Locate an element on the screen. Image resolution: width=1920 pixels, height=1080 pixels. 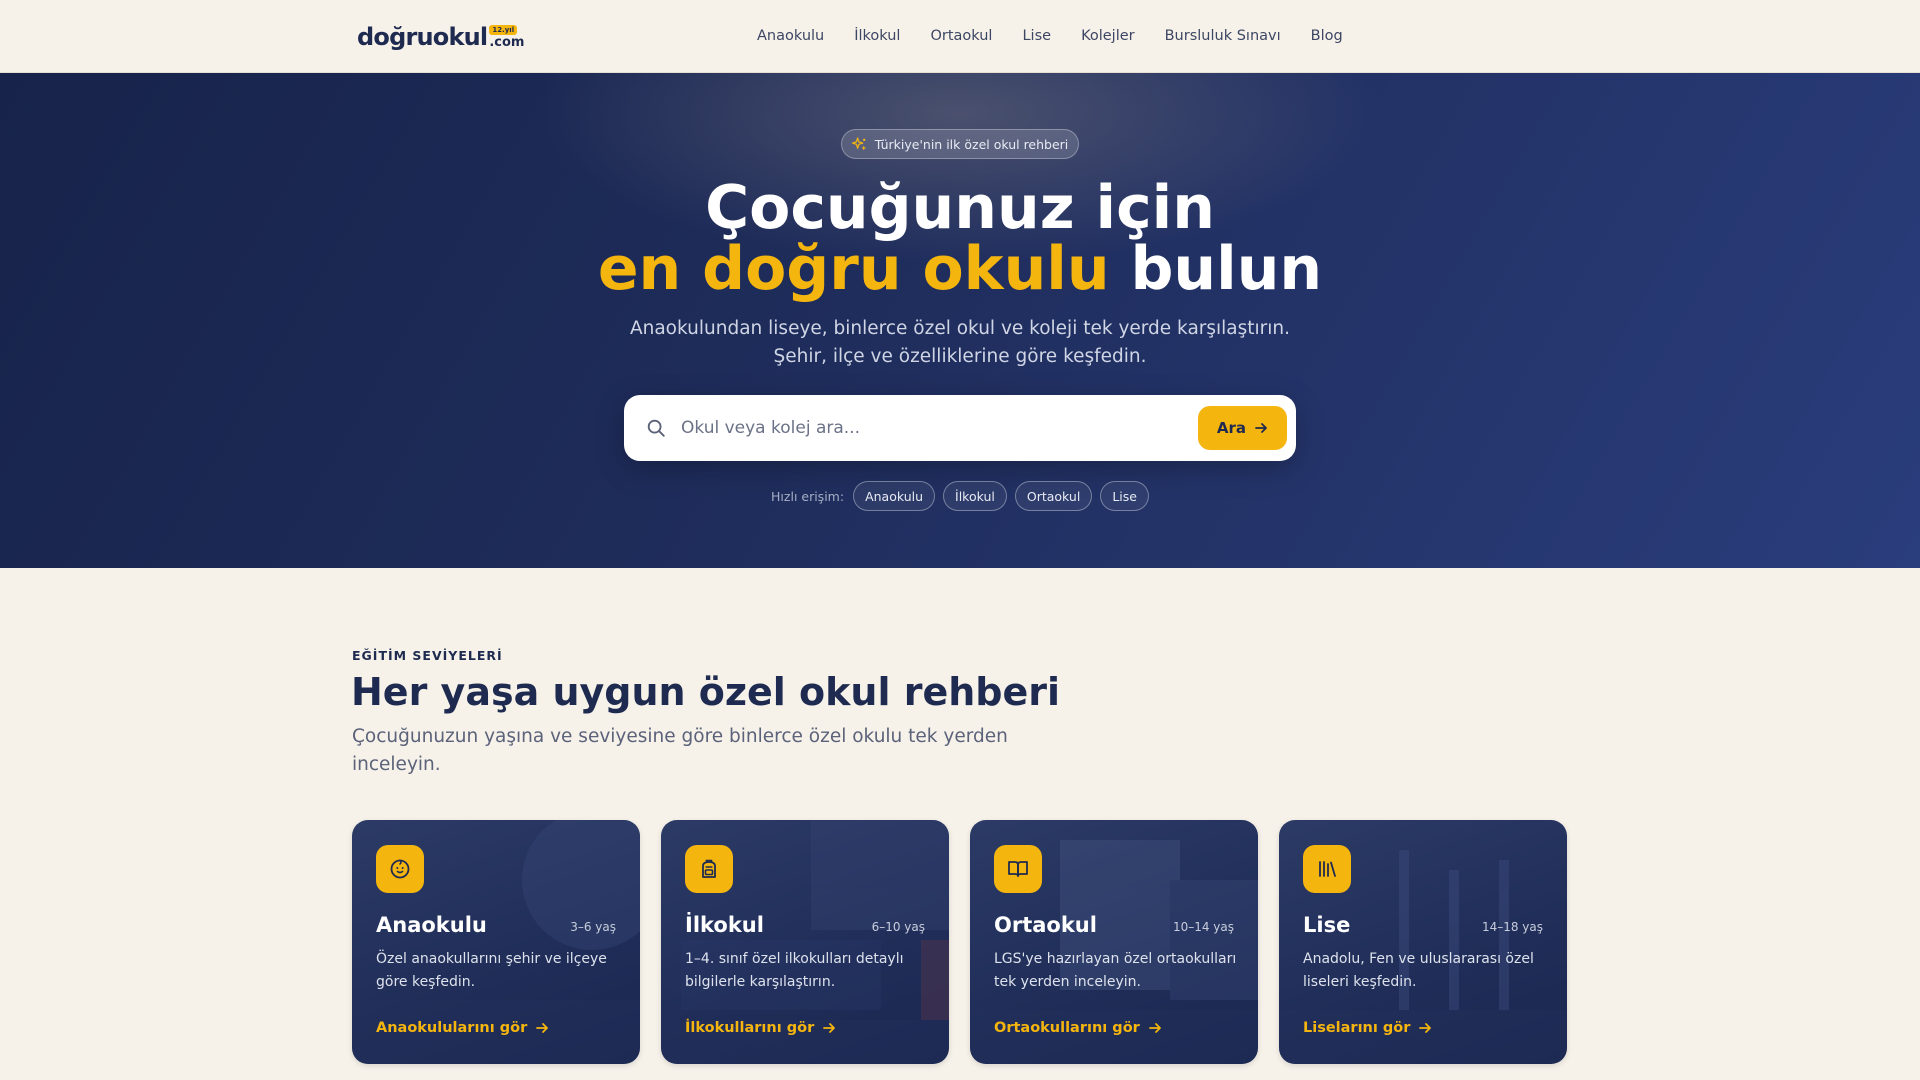
quick-link-anaokulu: Anaokulu is located at coordinates (894, 496).